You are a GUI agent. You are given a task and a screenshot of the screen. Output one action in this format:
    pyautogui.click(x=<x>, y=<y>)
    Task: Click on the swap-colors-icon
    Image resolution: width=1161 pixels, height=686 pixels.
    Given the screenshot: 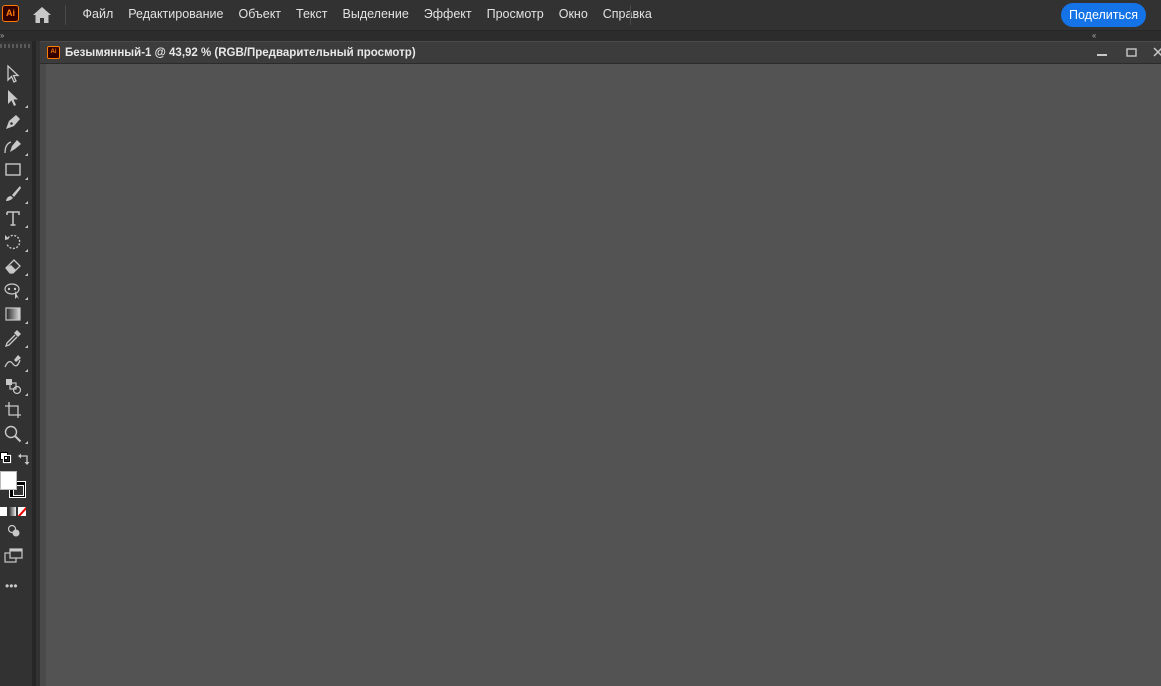 What is the action you would take?
    pyautogui.click(x=24, y=459)
    